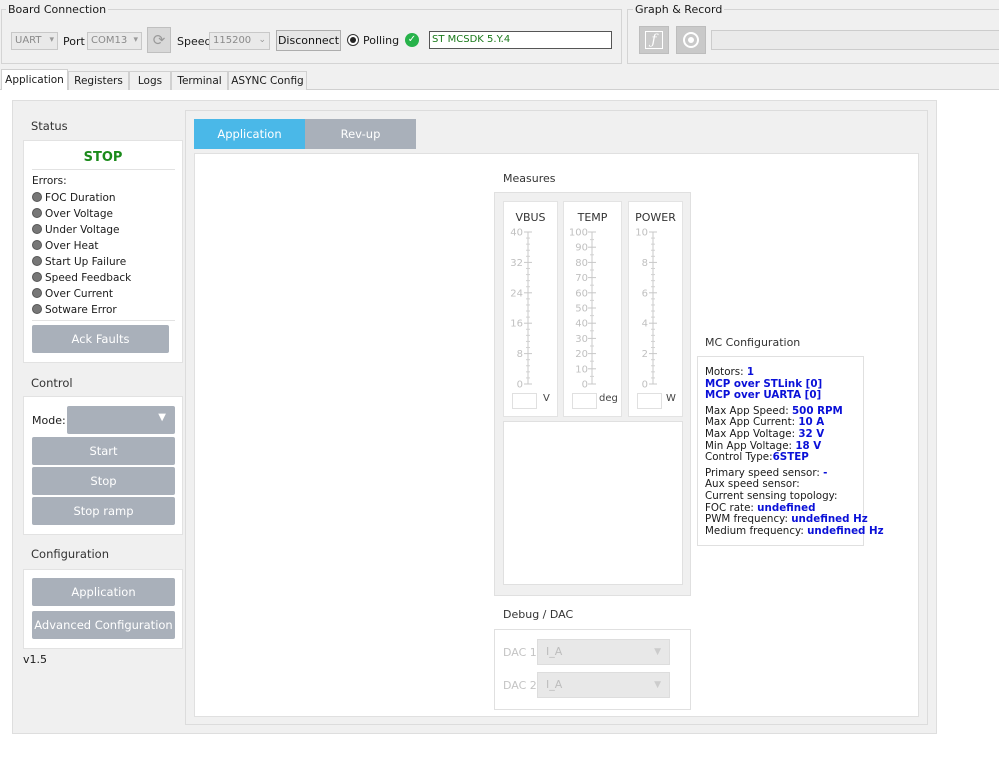 The width and height of the screenshot is (999, 784). I want to click on gauge-tick-label: 24, so click(516, 293).